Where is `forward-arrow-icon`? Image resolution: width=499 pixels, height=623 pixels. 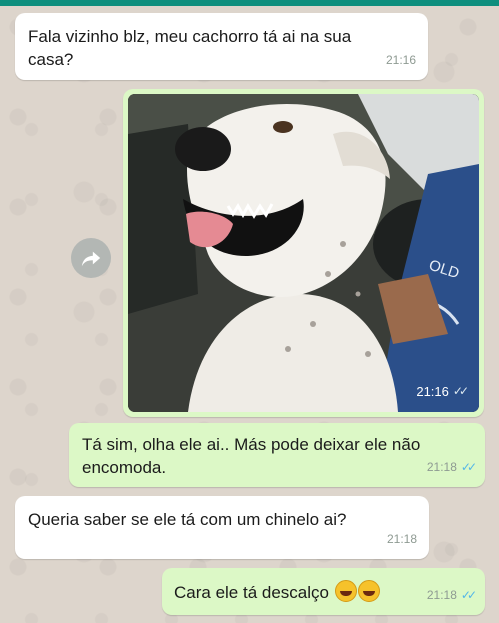
forward-arrow-icon is located at coordinates (91, 259).